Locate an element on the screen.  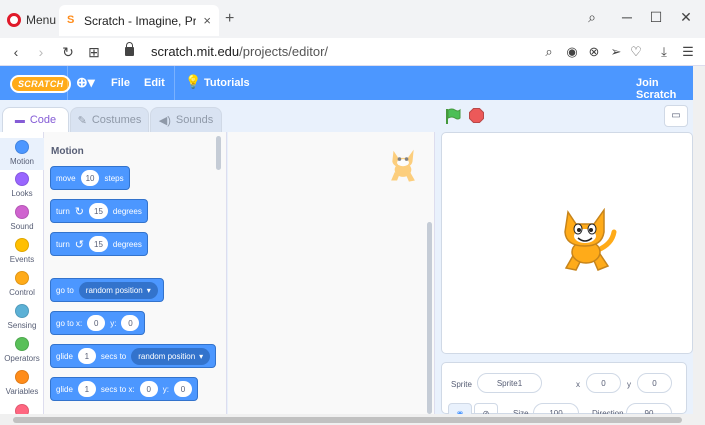
block-glide-xy: glide 1 secs to x: 0 y: 0 is located at coordinates (124, 389).